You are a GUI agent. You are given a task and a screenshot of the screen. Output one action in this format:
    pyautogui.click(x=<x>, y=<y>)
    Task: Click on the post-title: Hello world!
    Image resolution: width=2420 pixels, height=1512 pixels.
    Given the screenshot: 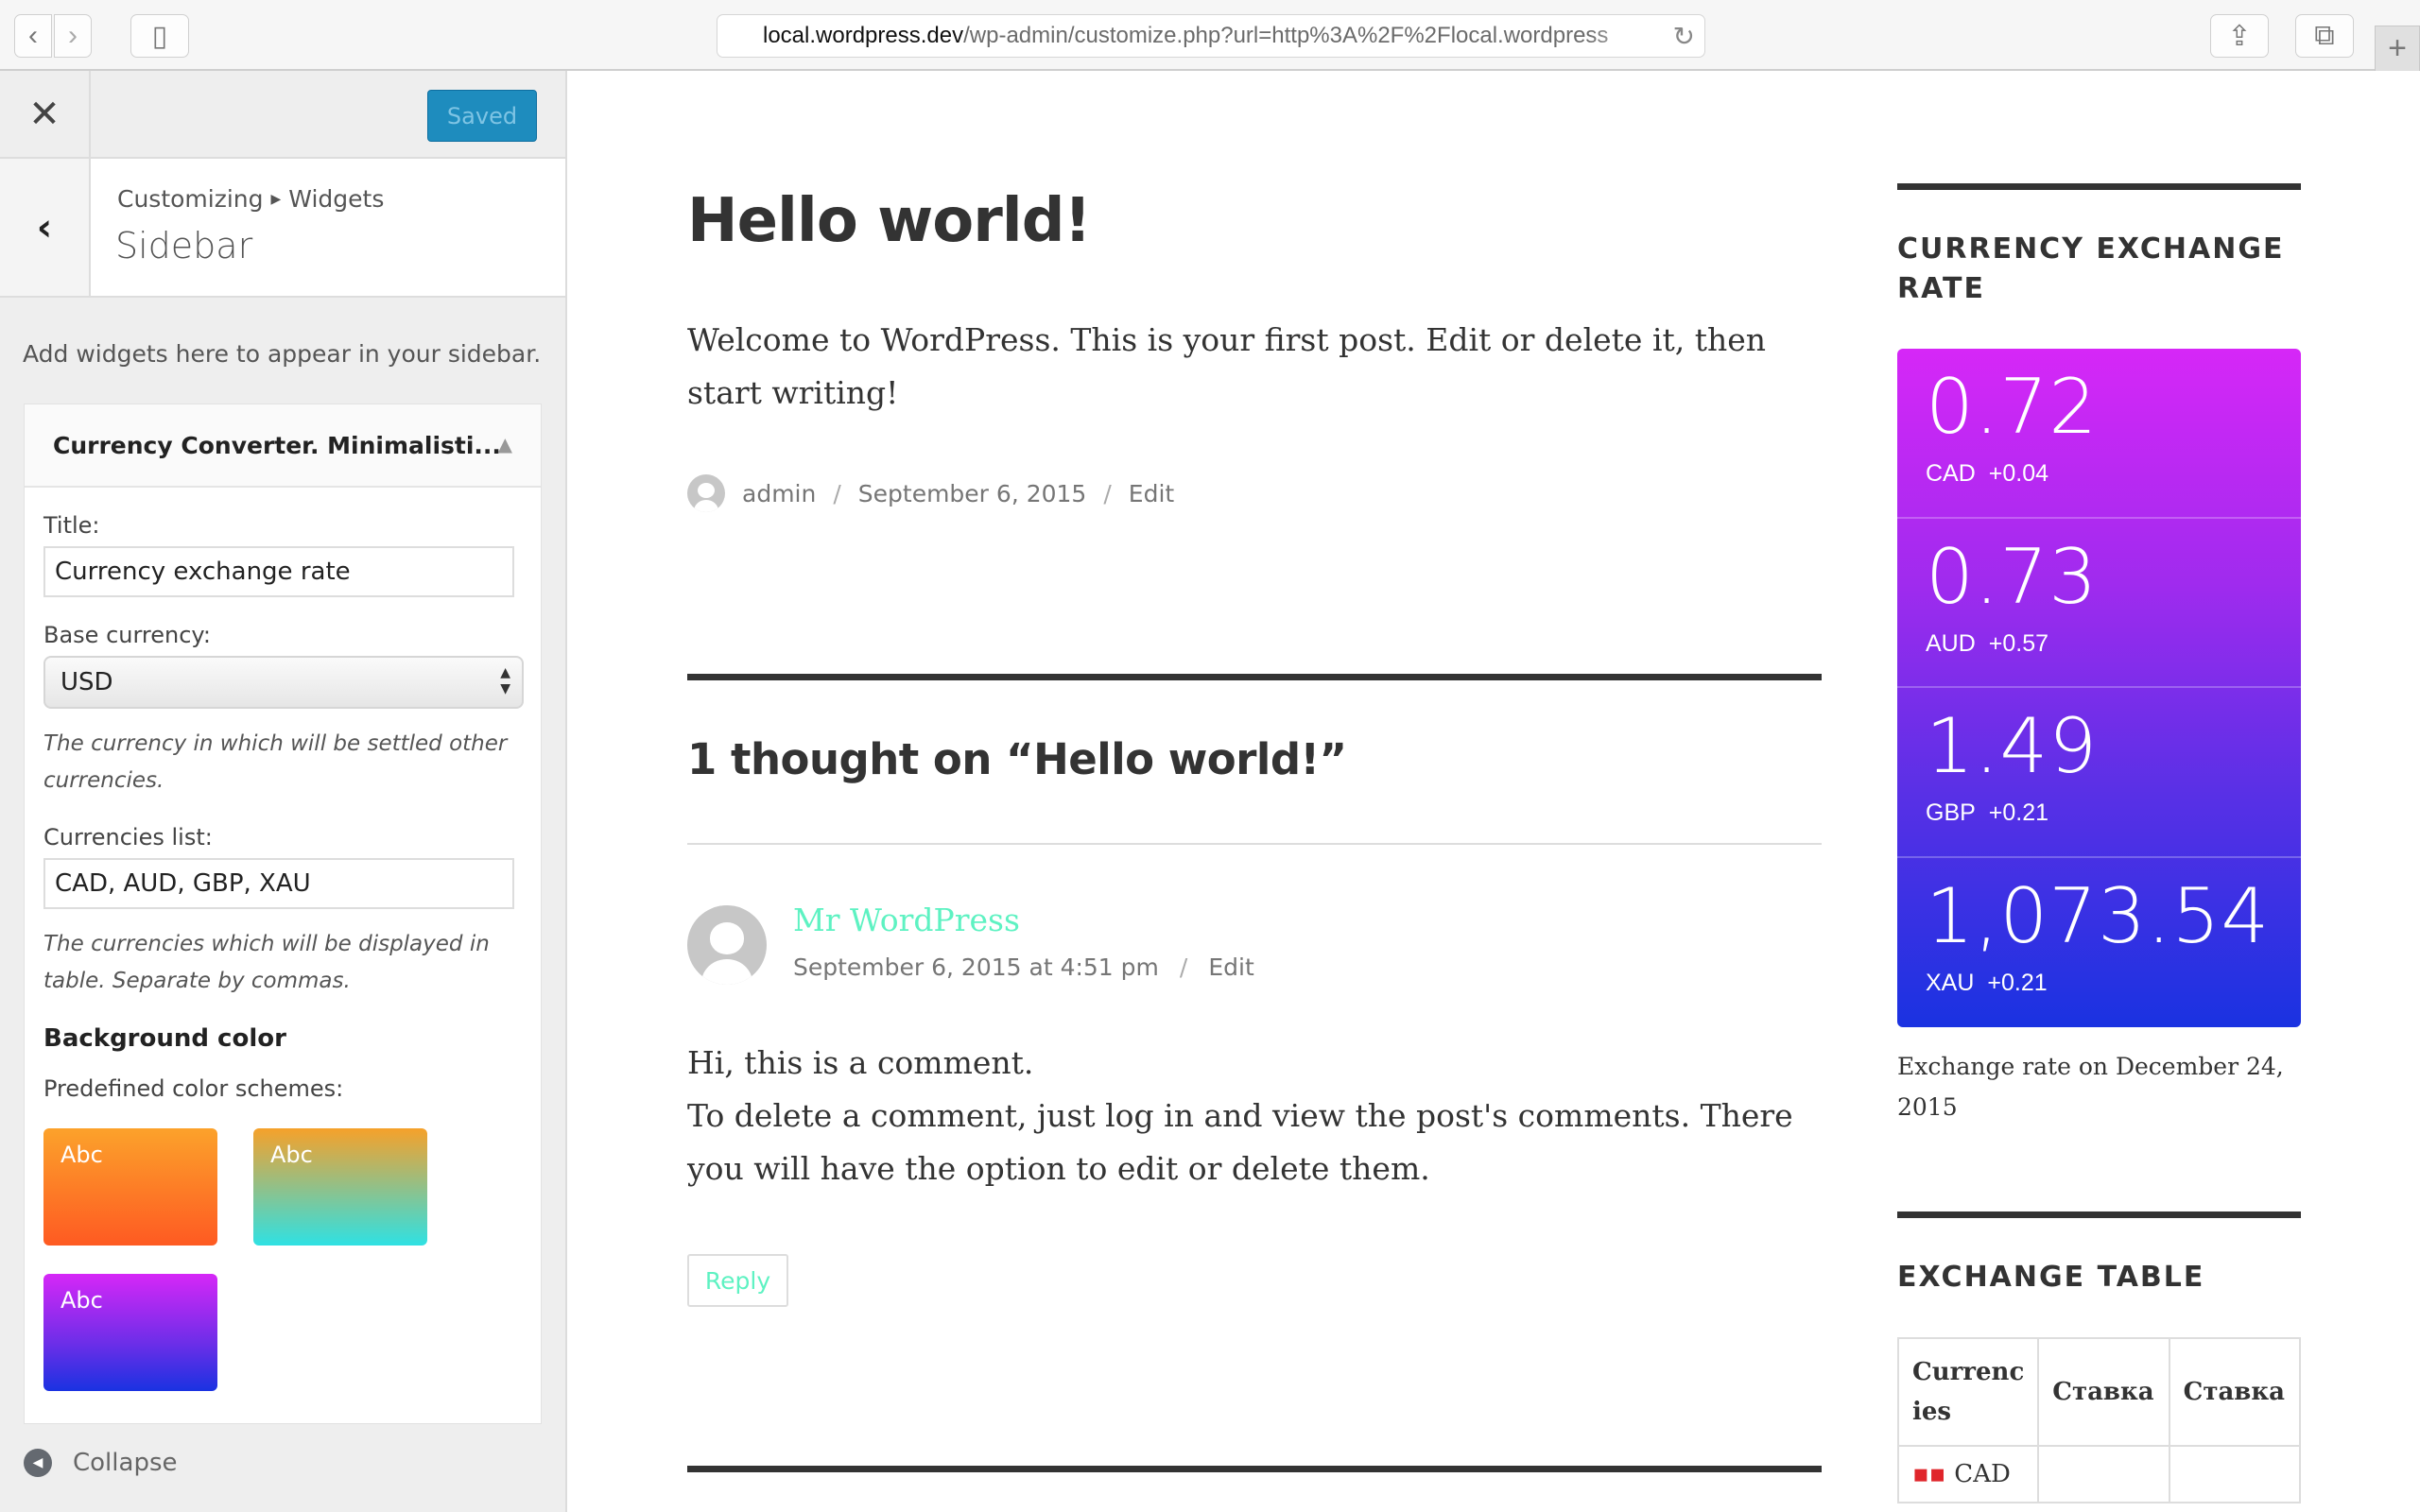 What is the action you would take?
    pyautogui.click(x=889, y=221)
    